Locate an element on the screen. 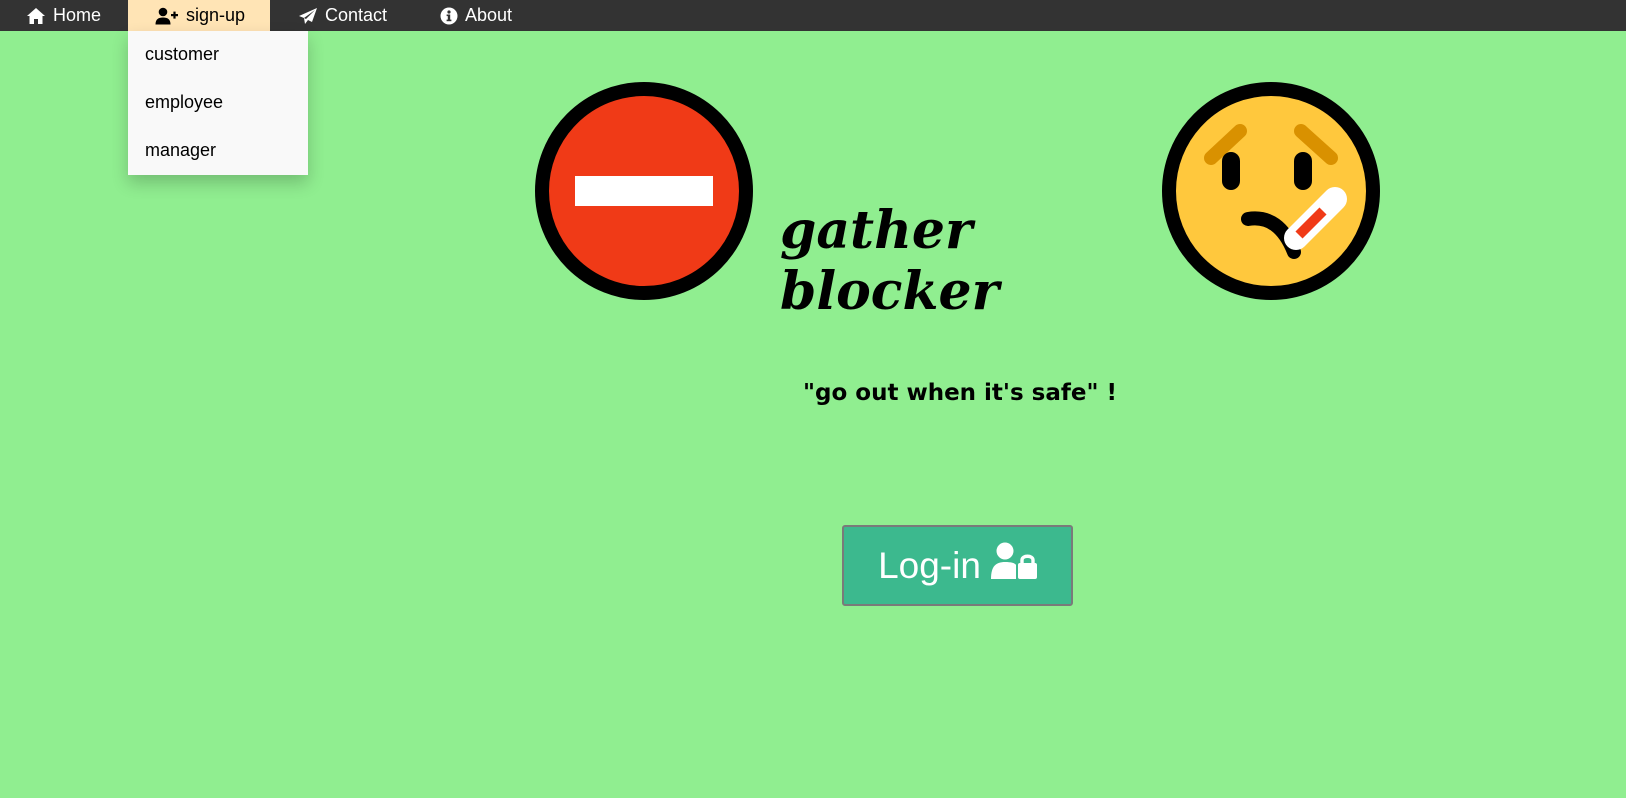 This screenshot has height=798, width=1626. no-entry-icon is located at coordinates (644, 191).